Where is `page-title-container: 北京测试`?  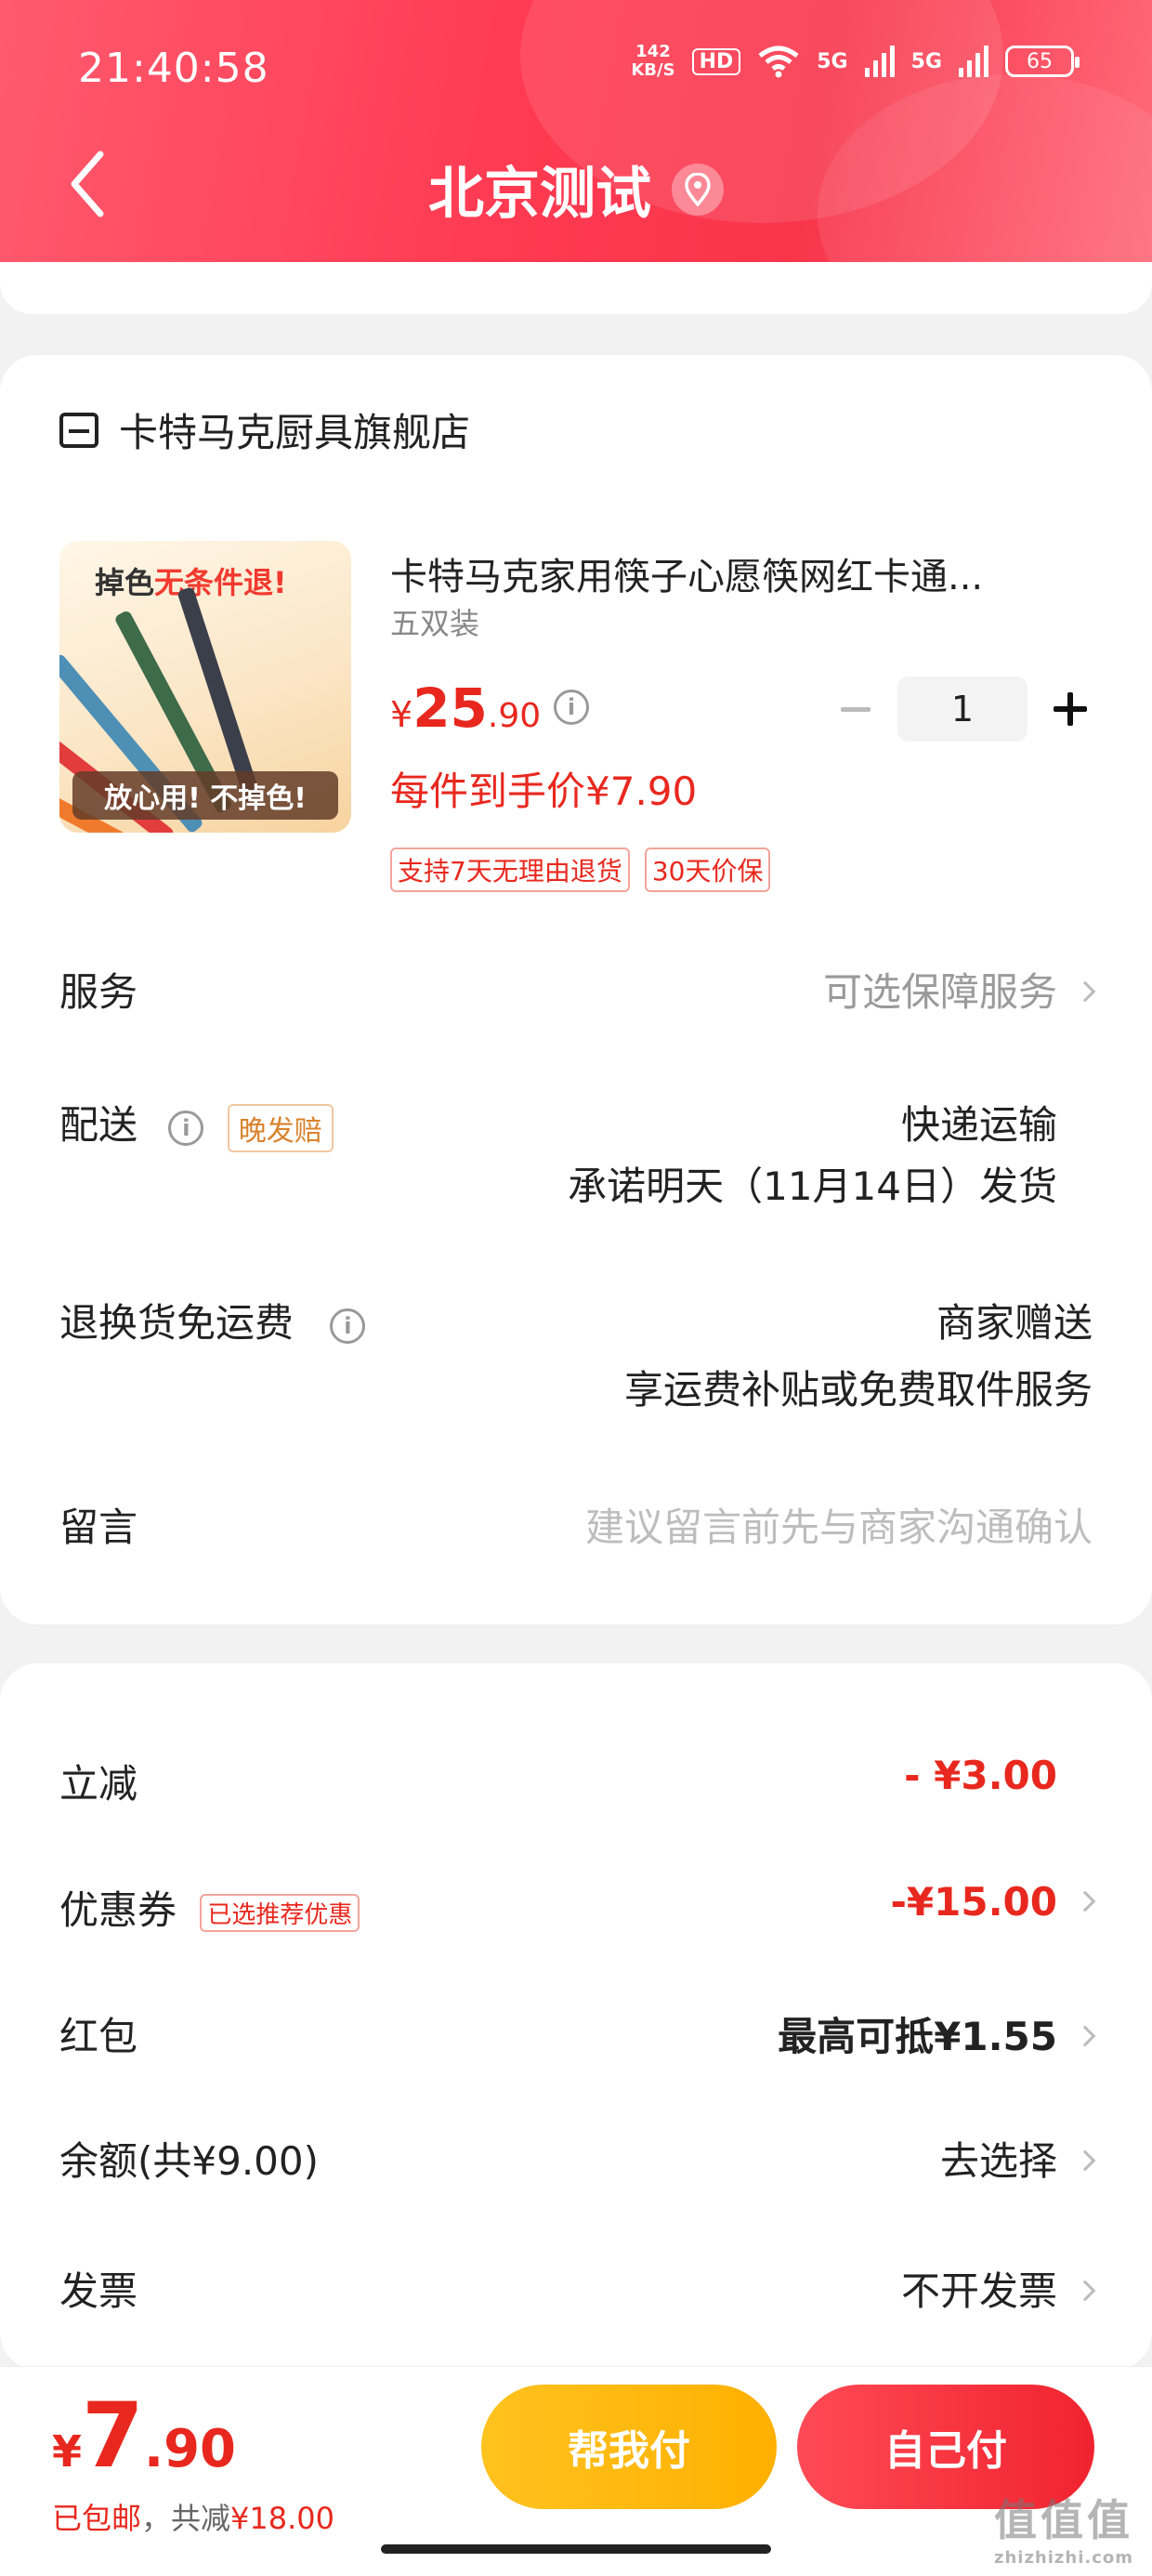 page-title-container: 北京测试 is located at coordinates (576, 189).